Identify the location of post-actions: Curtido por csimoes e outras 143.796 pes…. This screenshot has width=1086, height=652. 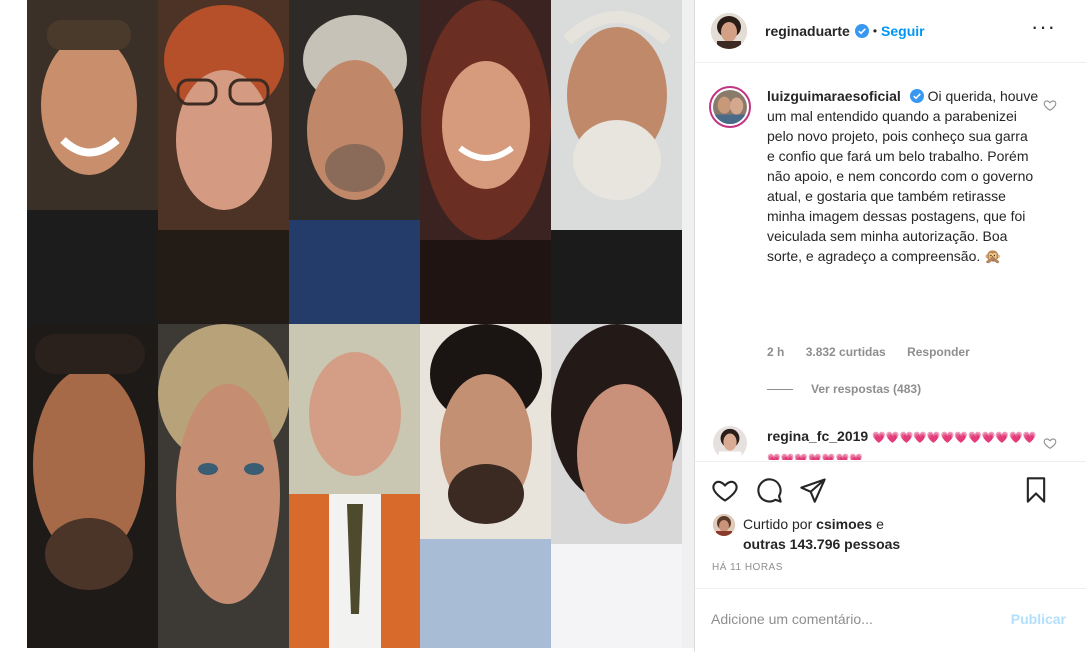
(890, 528).